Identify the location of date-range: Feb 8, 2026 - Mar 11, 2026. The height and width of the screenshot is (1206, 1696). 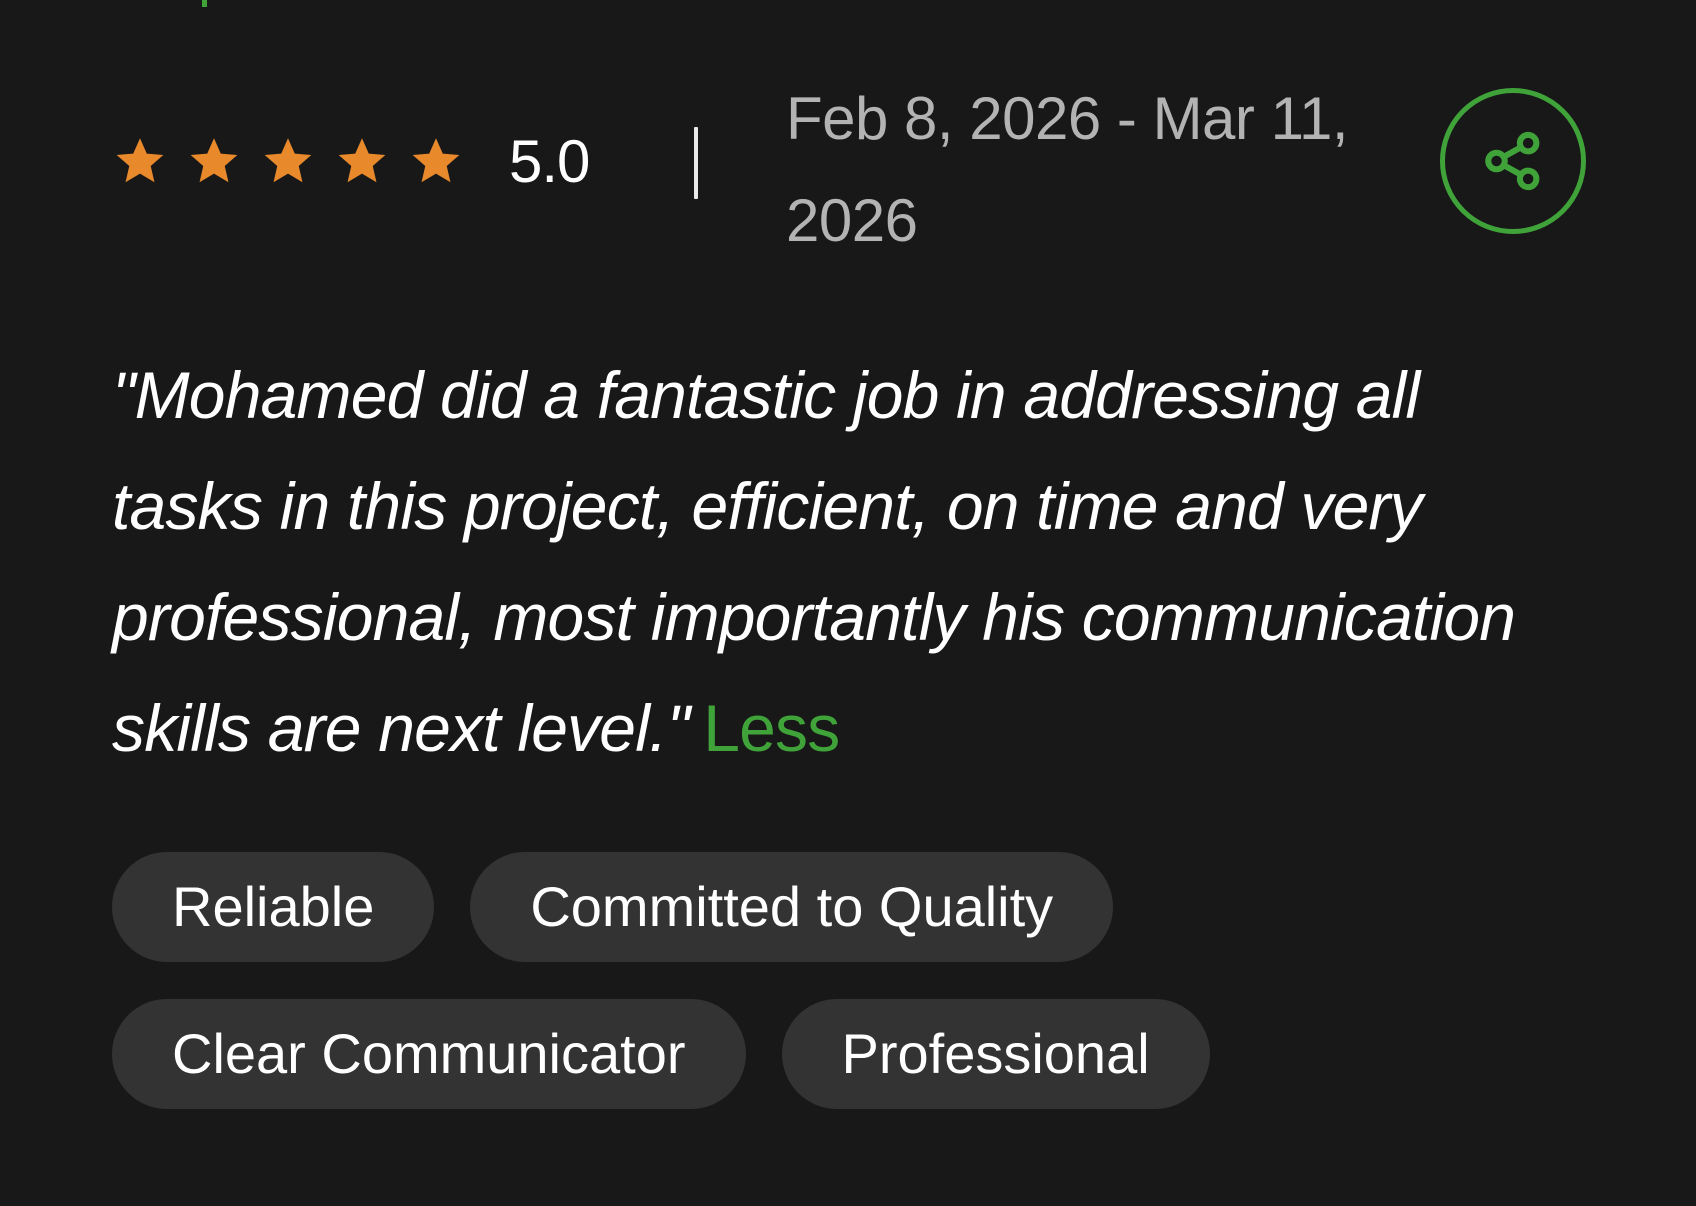
(1067, 169).